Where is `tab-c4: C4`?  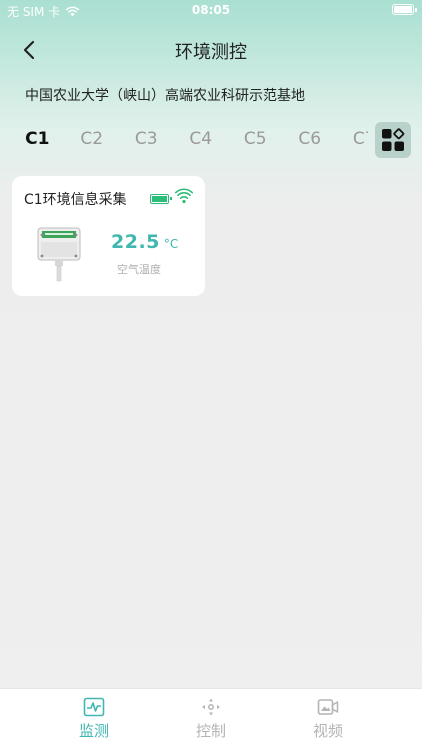
tab-c4: C4 is located at coordinates (201, 139).